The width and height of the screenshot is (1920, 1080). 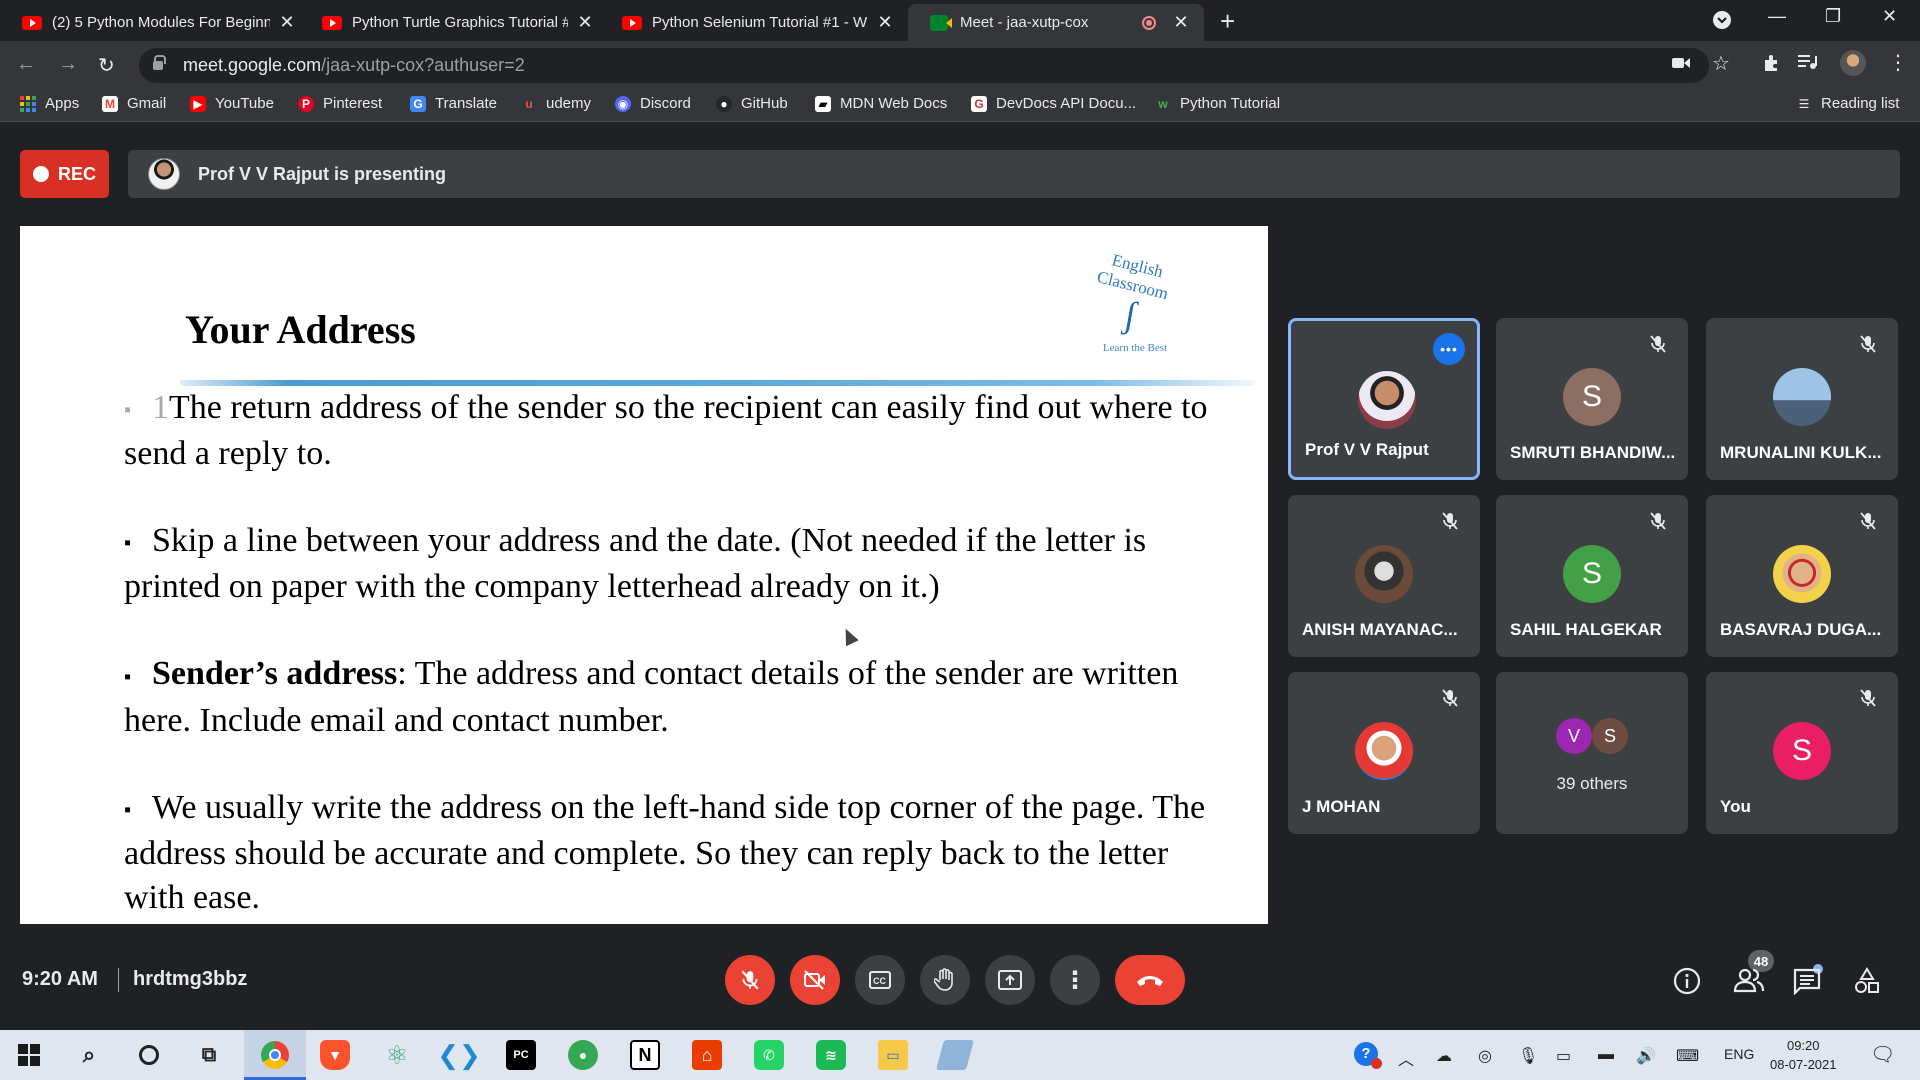 What do you see at coordinates (1592, 753) in the screenshot?
I see `others-tile: V S 39 others` at bounding box center [1592, 753].